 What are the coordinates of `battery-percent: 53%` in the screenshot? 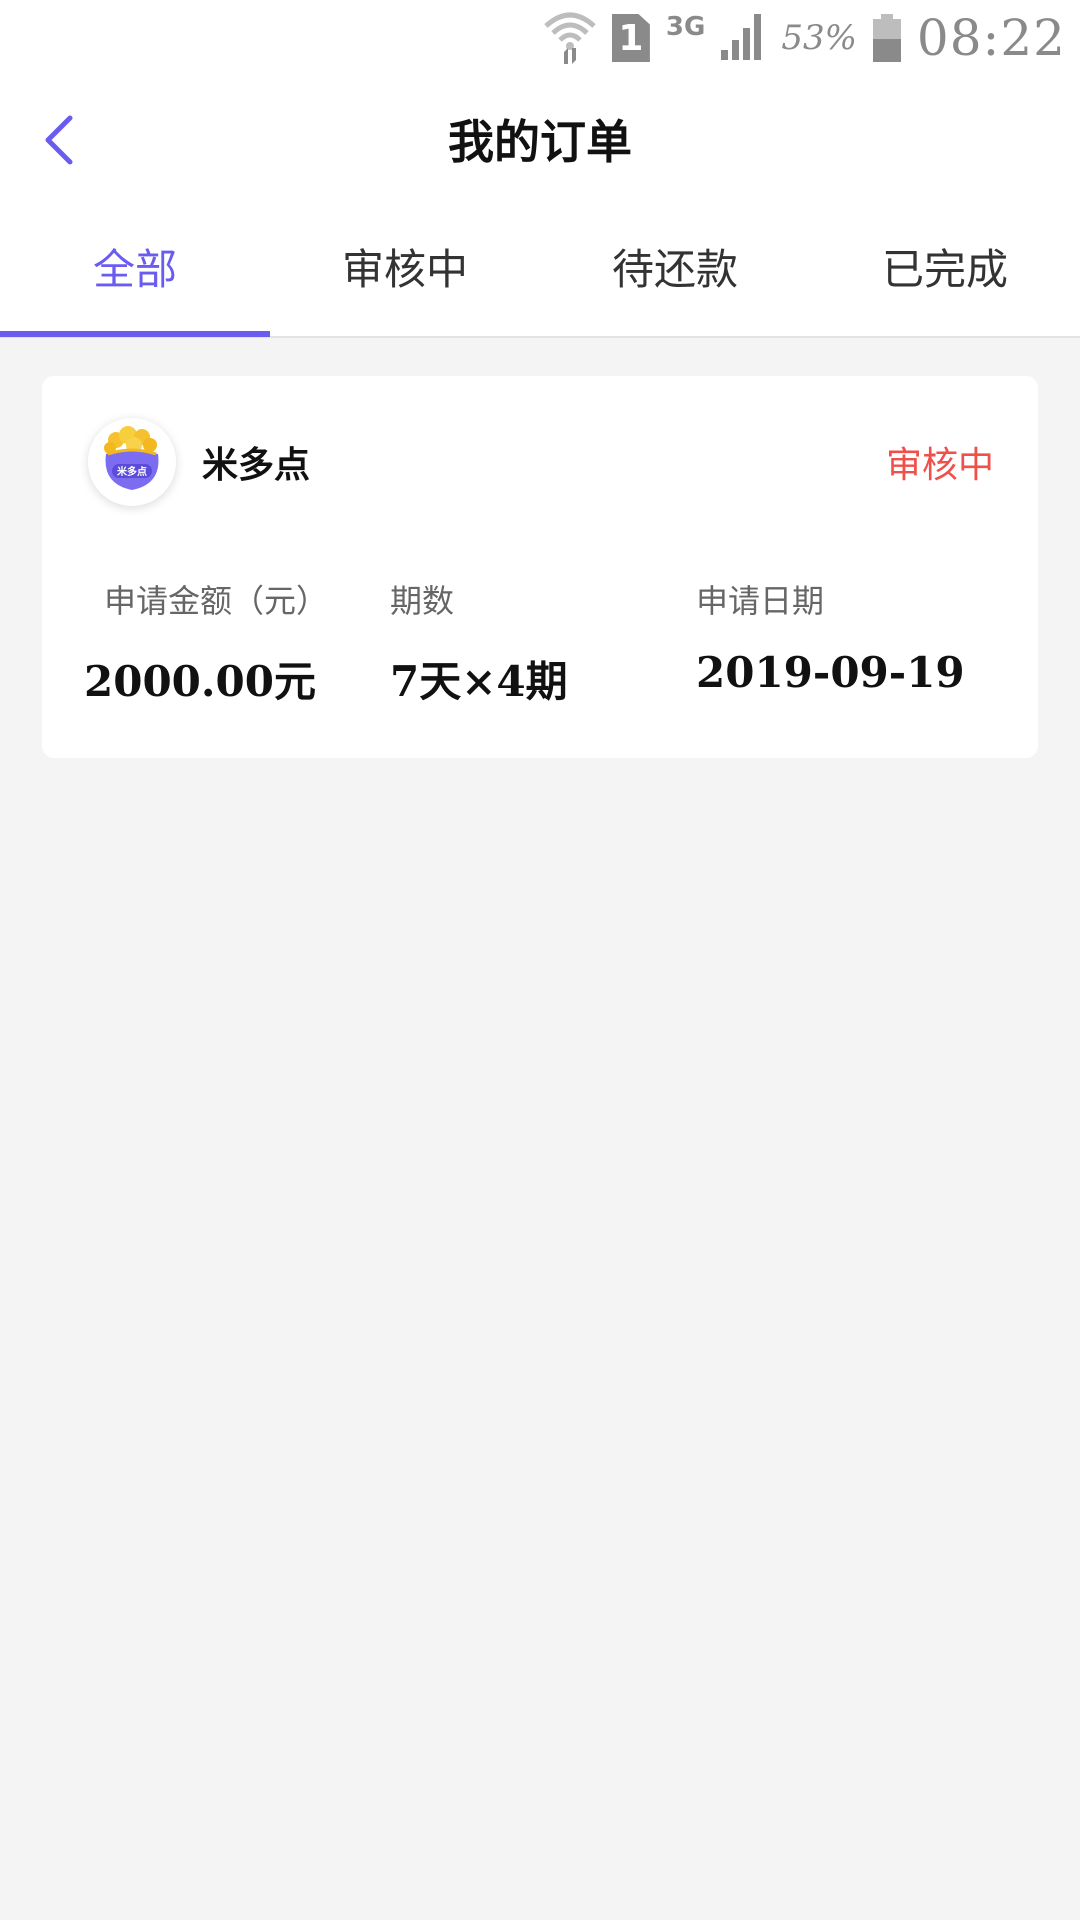 It's located at (819, 38).